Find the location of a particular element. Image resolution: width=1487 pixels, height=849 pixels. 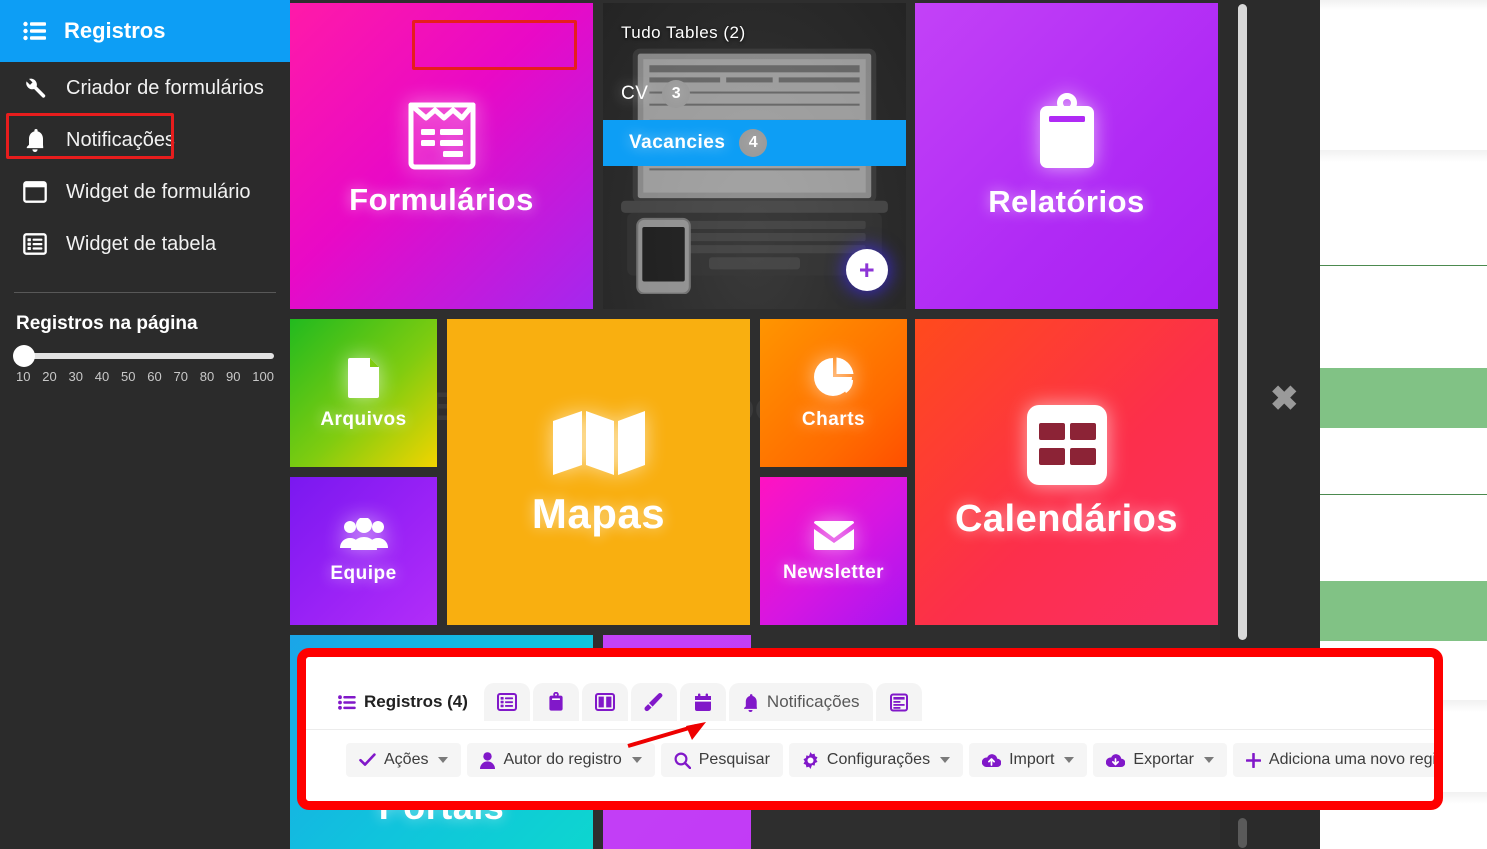

tile-arquivos: Arquivos is located at coordinates (363, 393).